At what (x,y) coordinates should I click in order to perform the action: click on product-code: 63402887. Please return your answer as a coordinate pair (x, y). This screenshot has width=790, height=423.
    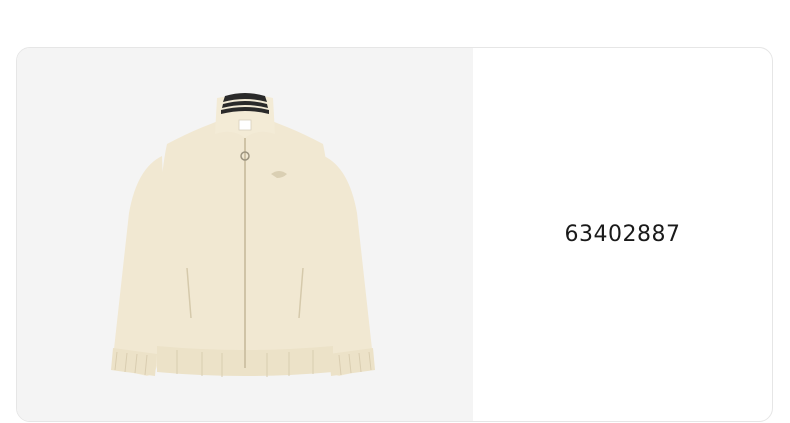
    Looking at the image, I should click on (622, 234).